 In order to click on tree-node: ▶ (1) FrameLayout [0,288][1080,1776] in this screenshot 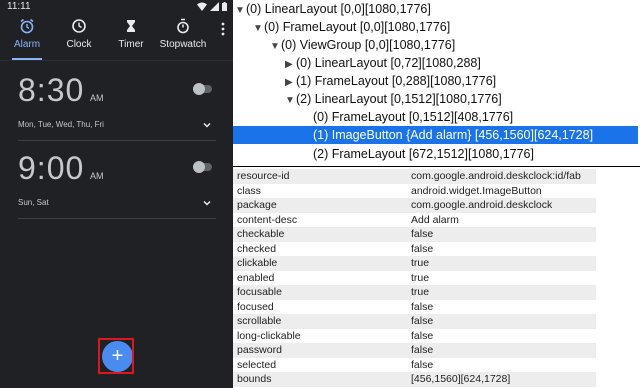, I will do `click(390, 81)`.